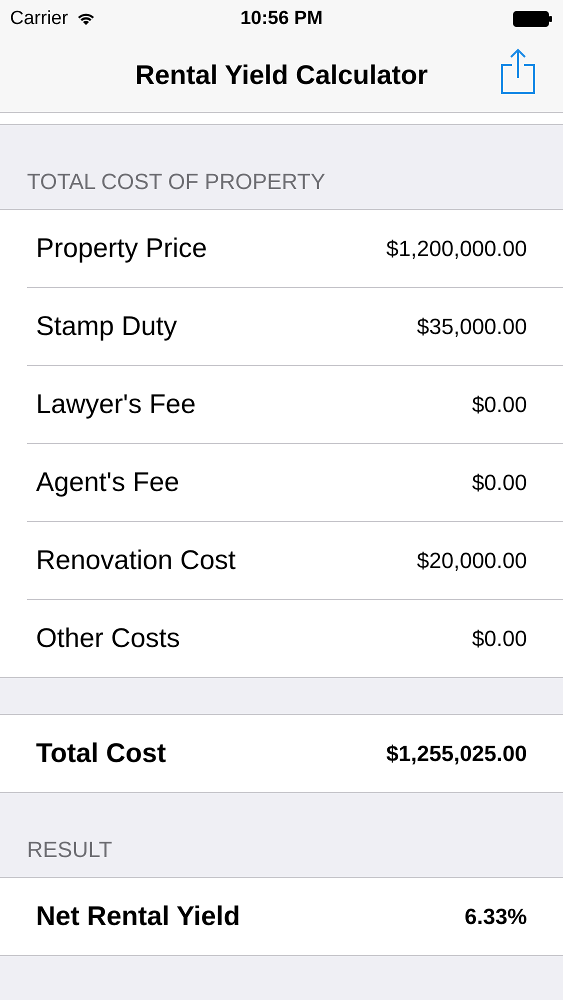 This screenshot has width=563, height=1000. What do you see at coordinates (471, 561) in the screenshot?
I see `row-value: $20,000.00` at bounding box center [471, 561].